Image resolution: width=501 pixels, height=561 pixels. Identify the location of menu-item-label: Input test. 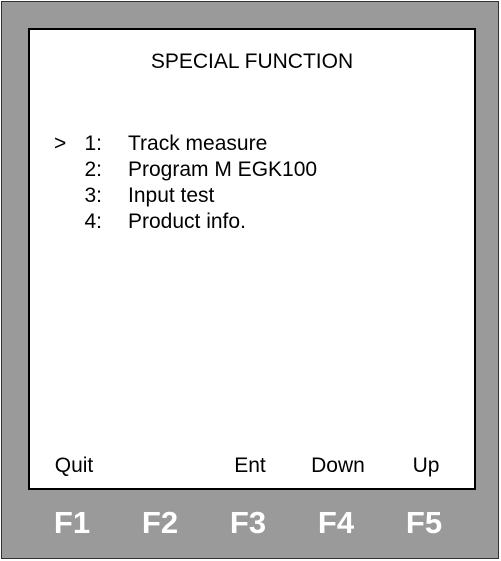
(171, 195).